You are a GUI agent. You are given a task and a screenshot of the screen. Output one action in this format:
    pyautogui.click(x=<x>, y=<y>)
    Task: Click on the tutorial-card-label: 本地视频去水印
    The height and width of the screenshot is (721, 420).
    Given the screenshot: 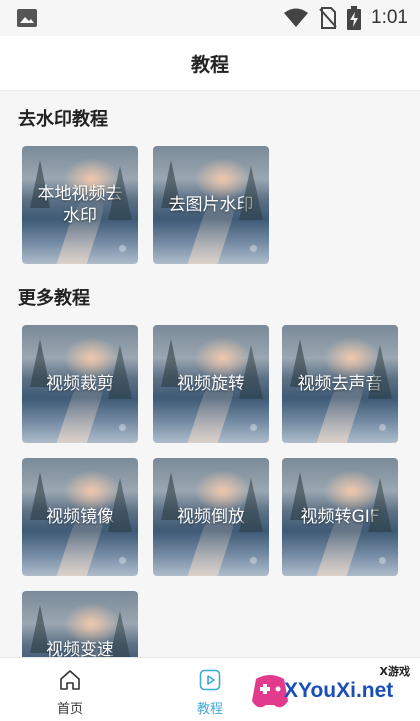 What is the action you would take?
    pyautogui.click(x=80, y=205)
    